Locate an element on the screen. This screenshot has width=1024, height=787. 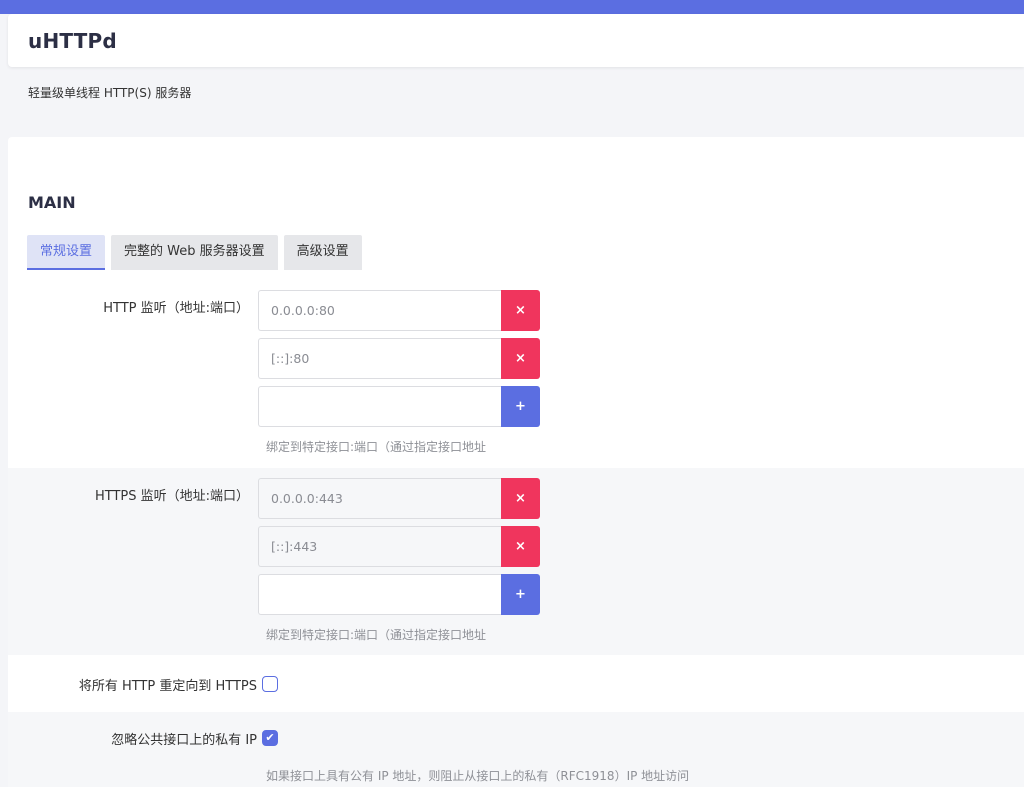
page-header: uHTTPd is located at coordinates (516, 40).